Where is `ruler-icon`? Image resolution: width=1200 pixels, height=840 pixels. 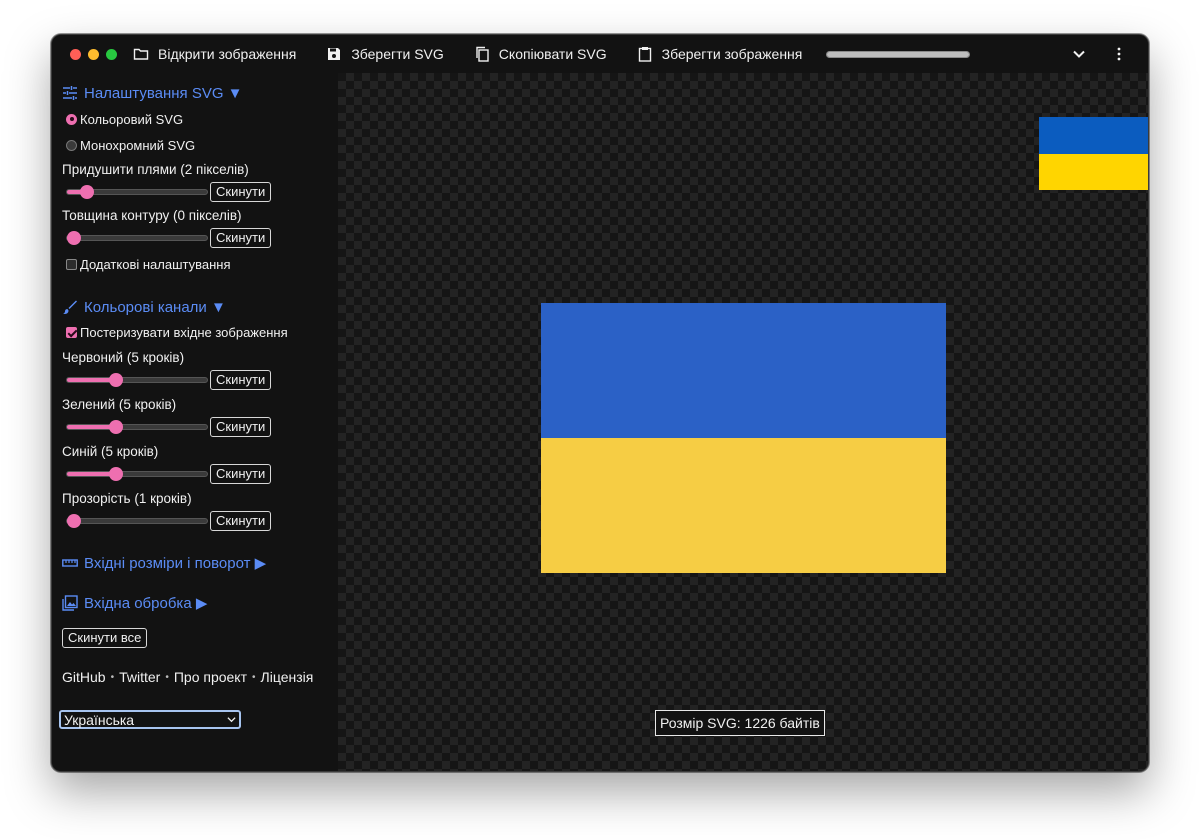
ruler-icon is located at coordinates (70, 563).